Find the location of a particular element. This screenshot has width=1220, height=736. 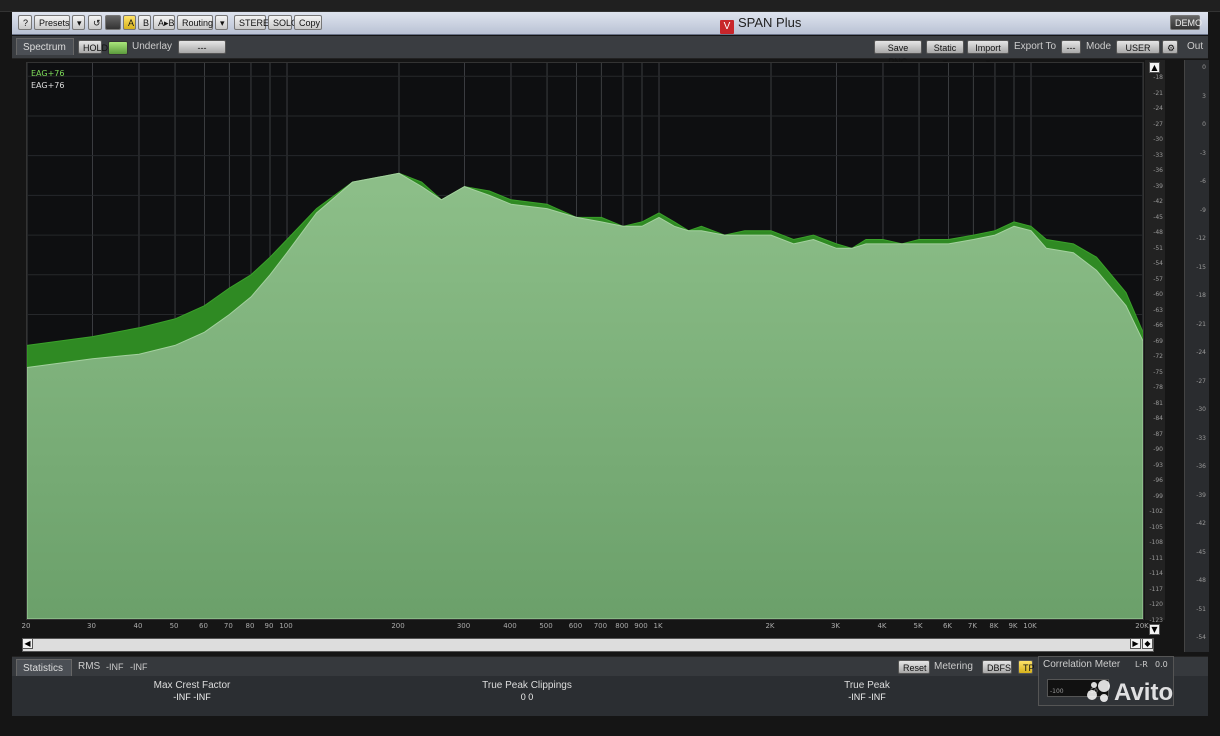

db-tick-label: -78 is located at coordinates (1158, 387).